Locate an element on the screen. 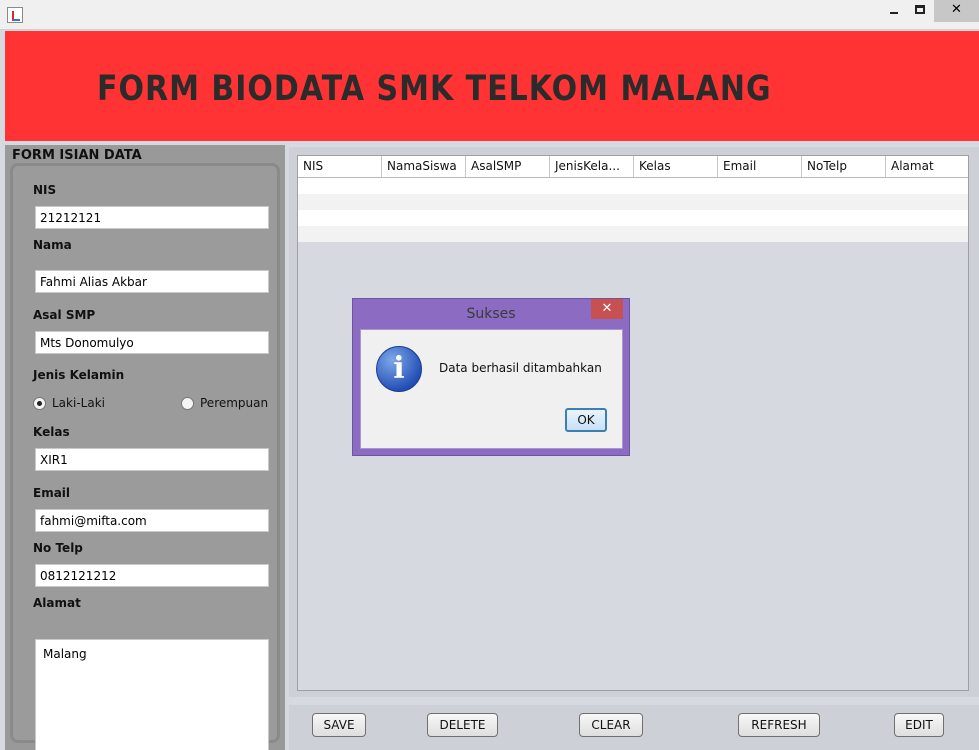  kelas-field is located at coordinates (152, 459).